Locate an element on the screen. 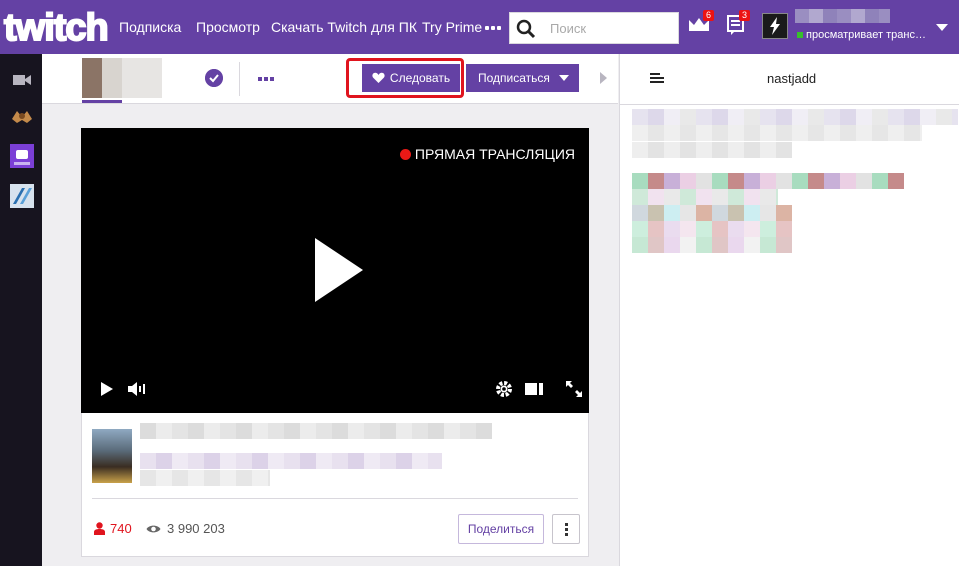 Image resolution: width=959 pixels, height=566 pixels. prime-loot-button: 6 is located at coordinates (701, 25).